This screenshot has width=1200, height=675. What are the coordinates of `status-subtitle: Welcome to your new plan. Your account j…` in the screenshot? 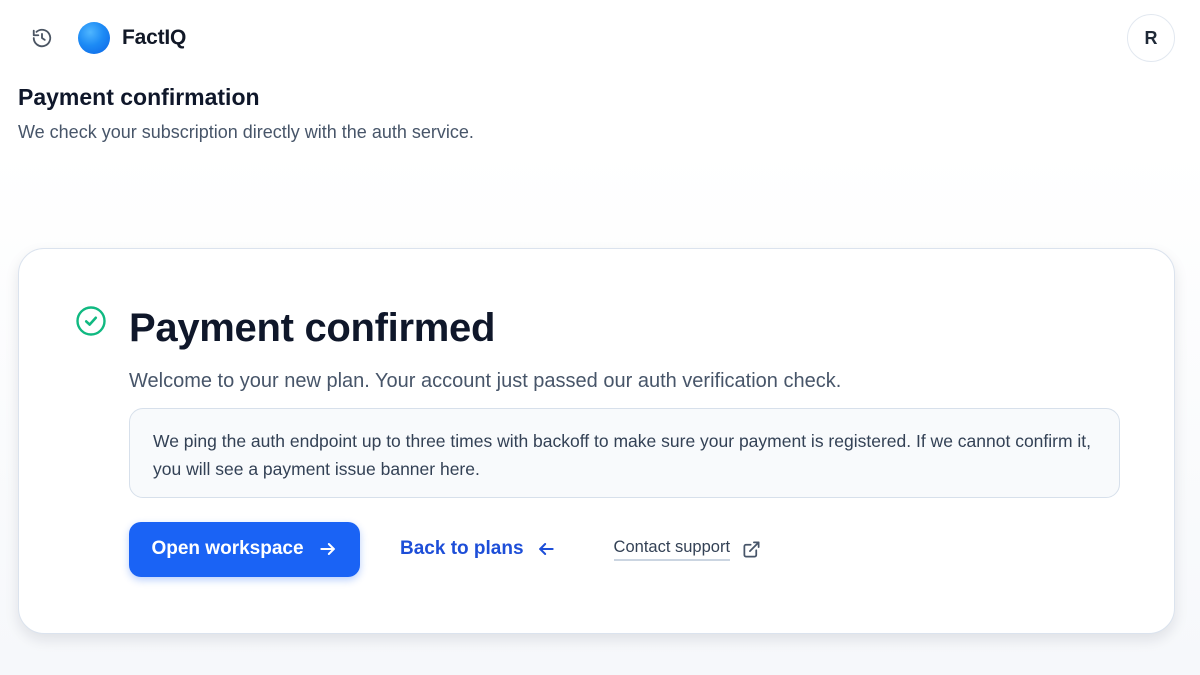 It's located at (485, 381).